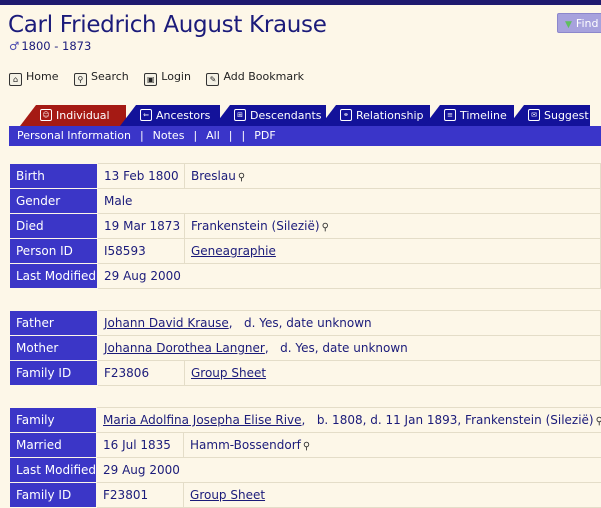 The image size is (601, 508). What do you see at coordinates (300, 2) in the screenshot?
I see `top-bar` at bounding box center [300, 2].